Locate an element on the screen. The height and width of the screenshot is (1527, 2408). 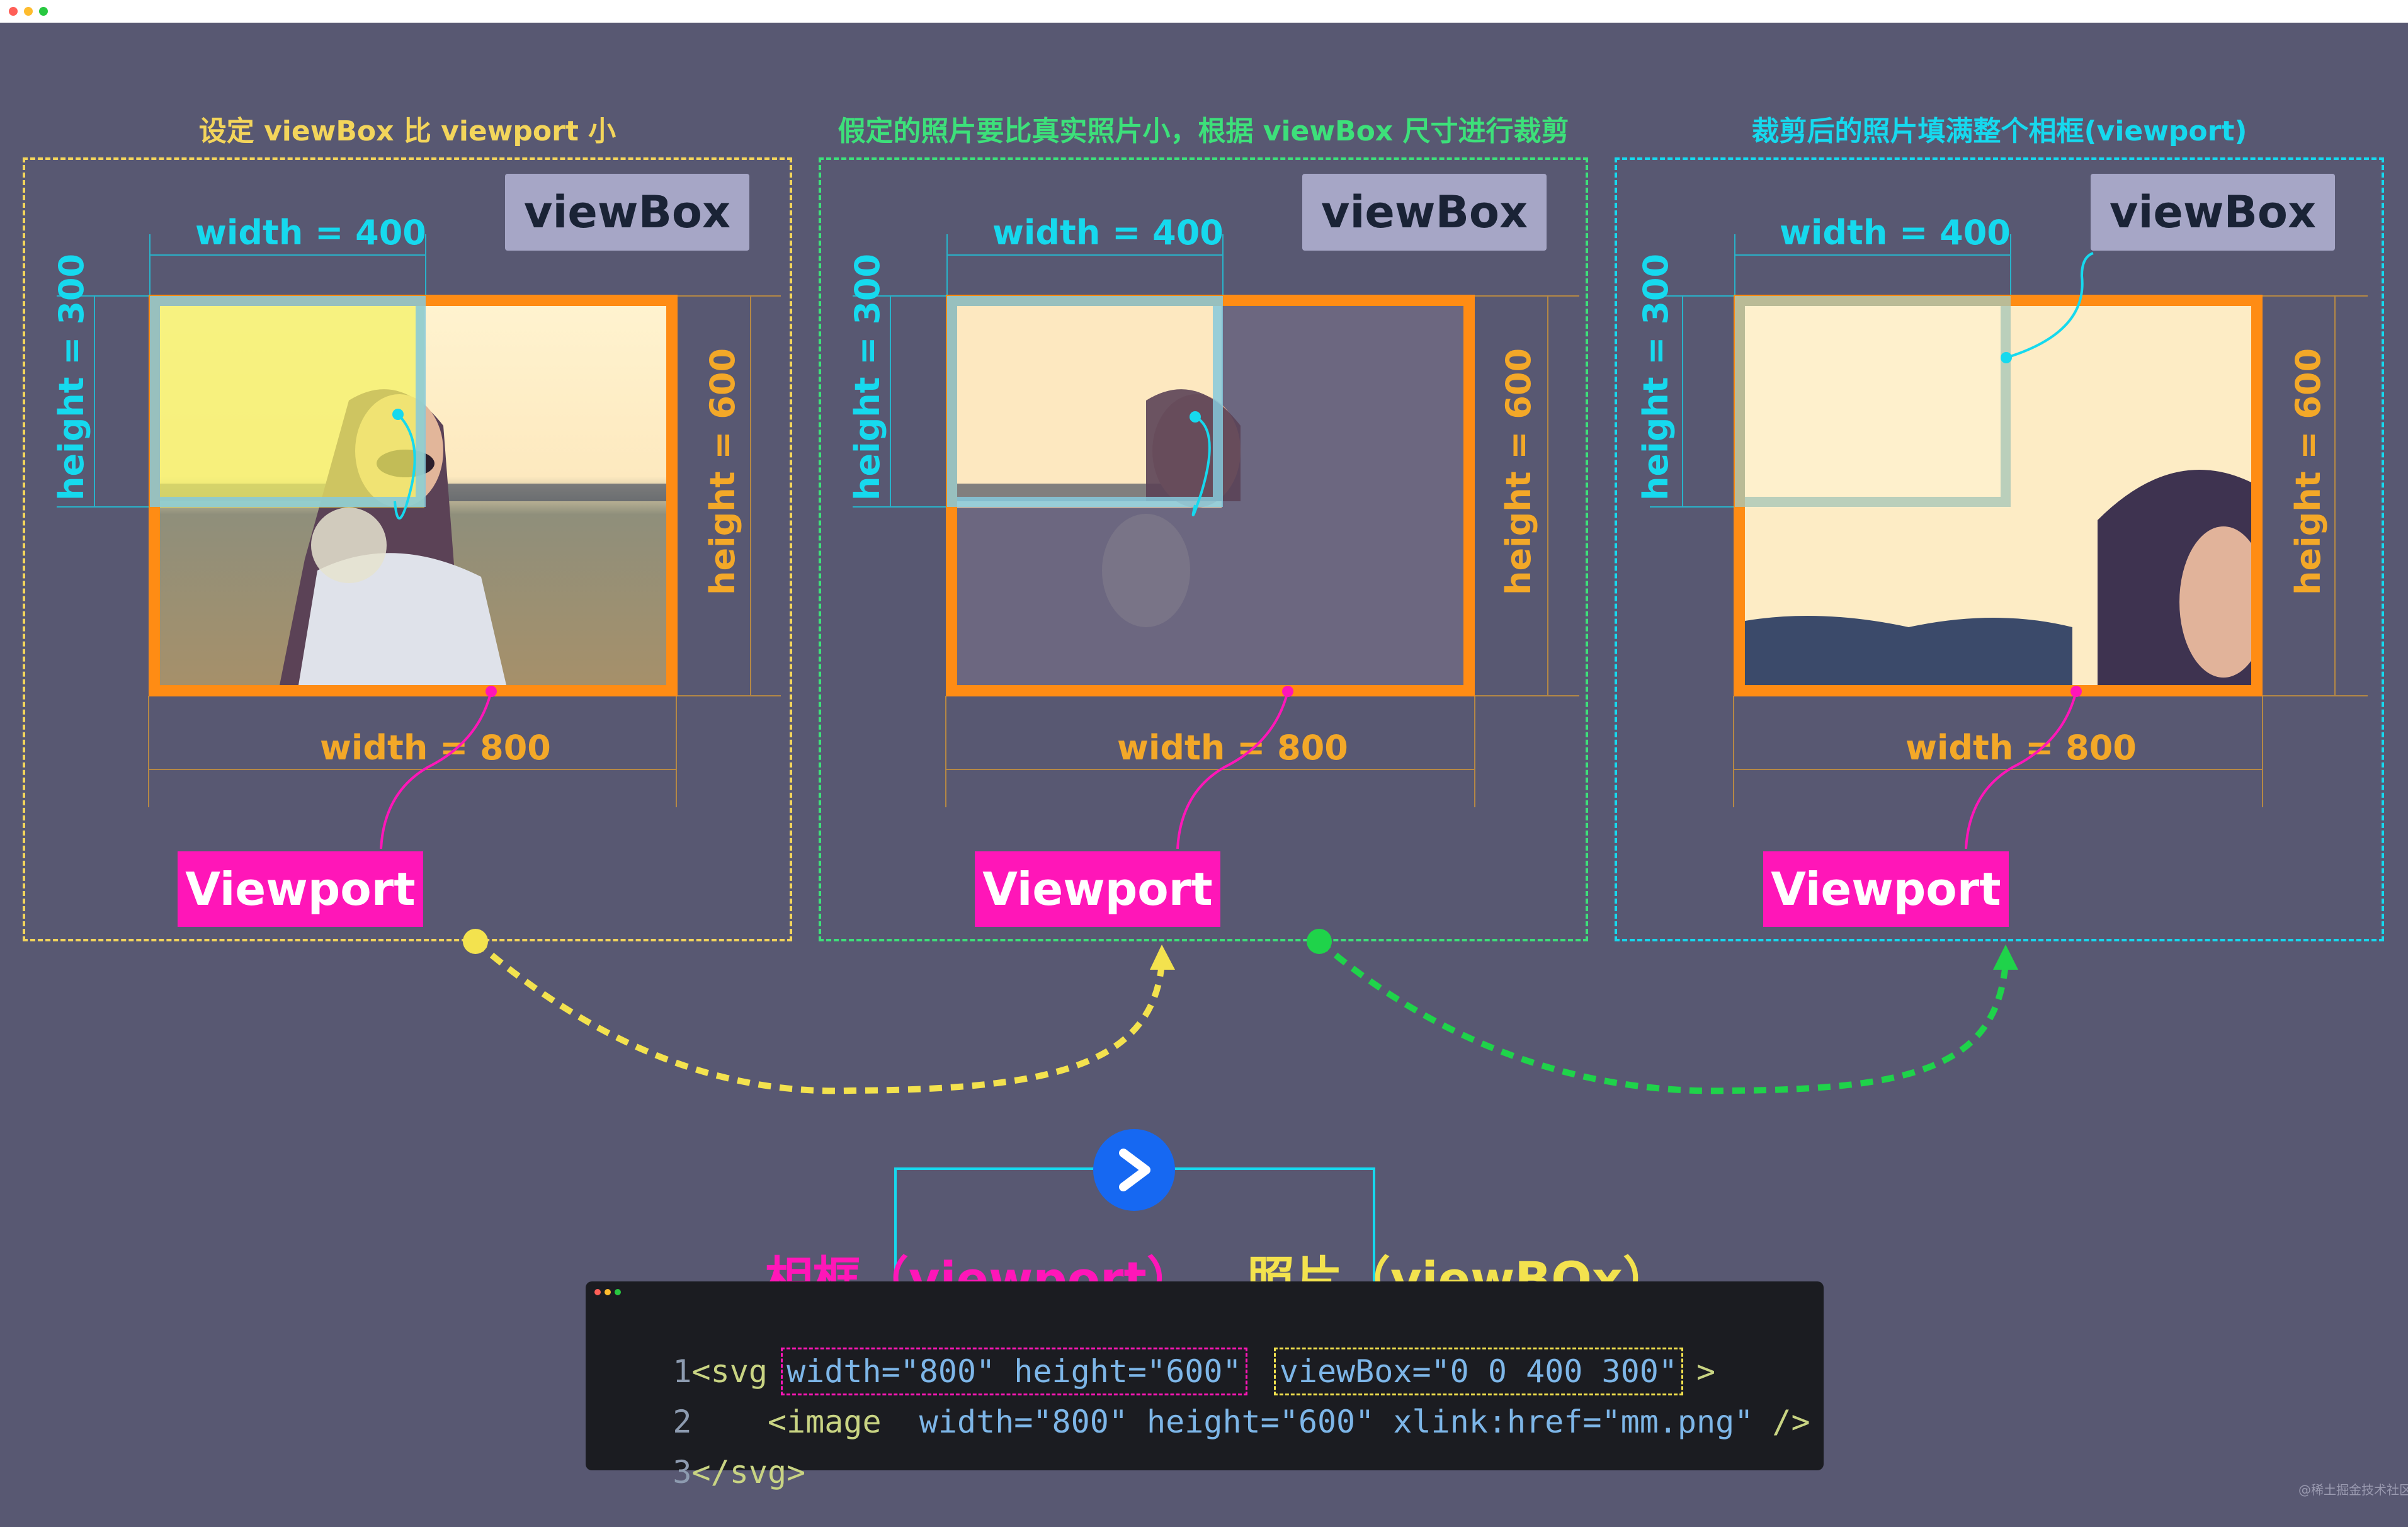
watermark: @稀土掘金技术社区 is located at coordinates (2353, 1489).